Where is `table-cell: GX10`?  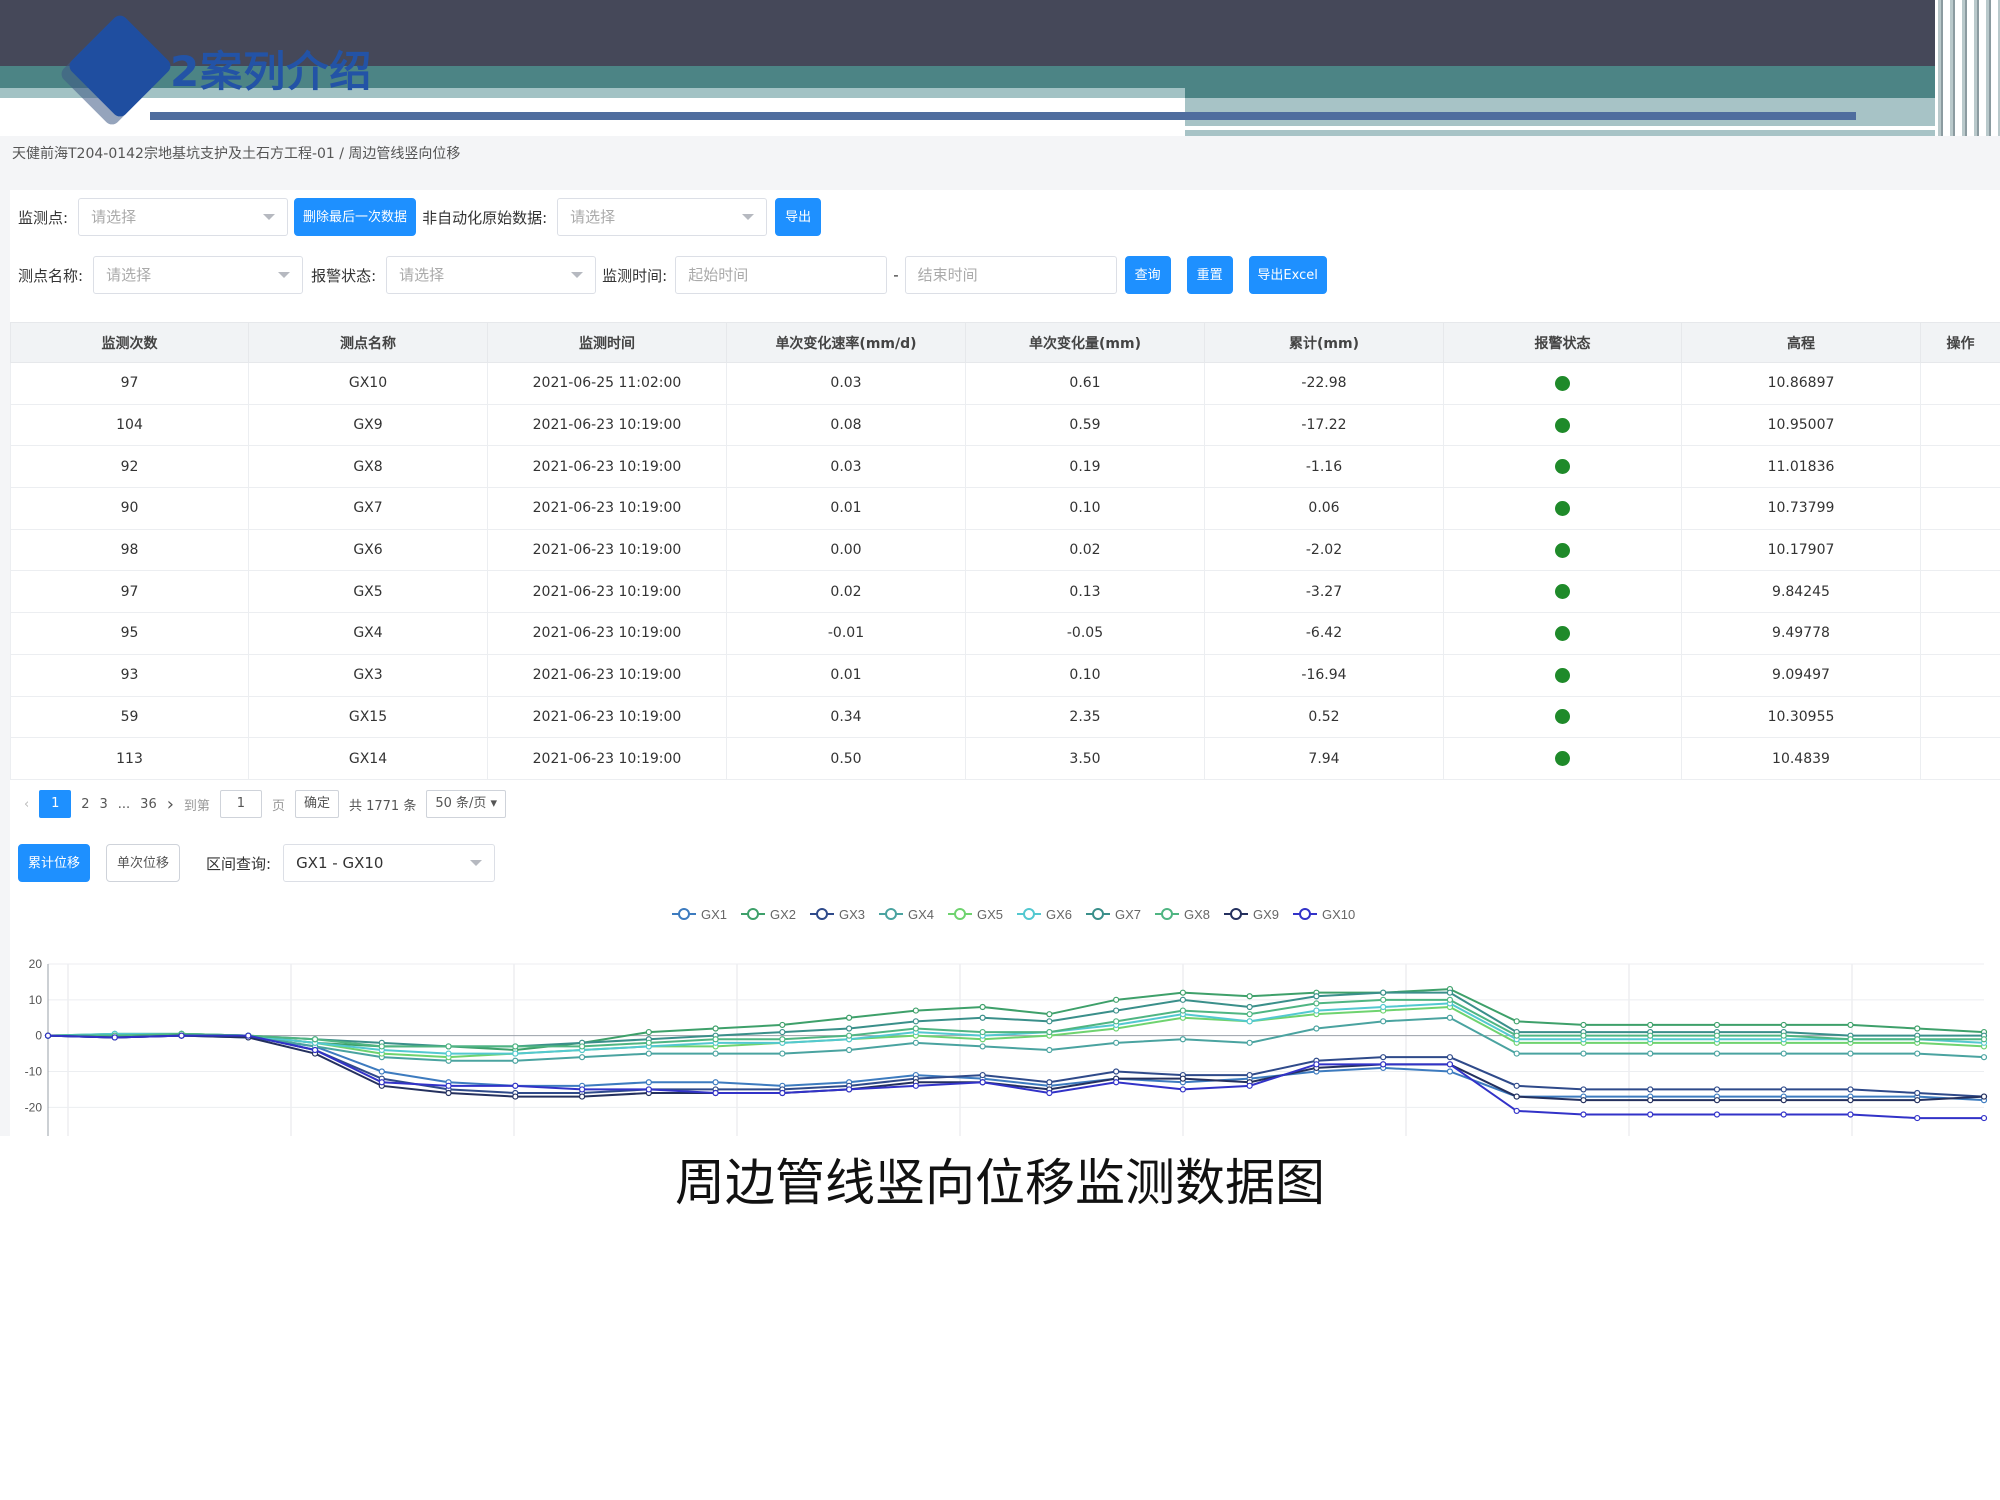 table-cell: GX10 is located at coordinates (368, 383).